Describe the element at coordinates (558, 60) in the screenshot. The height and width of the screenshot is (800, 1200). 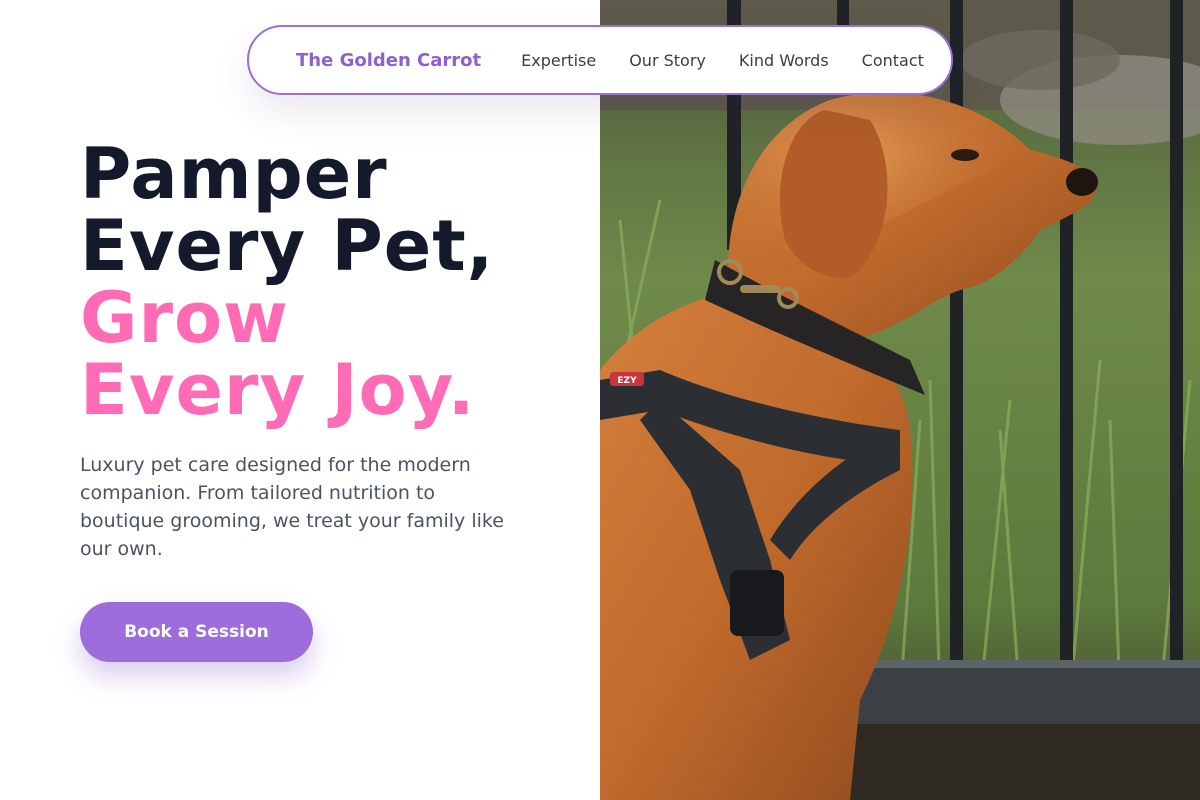
I see `nav-link-expertise: Expertise` at that location.